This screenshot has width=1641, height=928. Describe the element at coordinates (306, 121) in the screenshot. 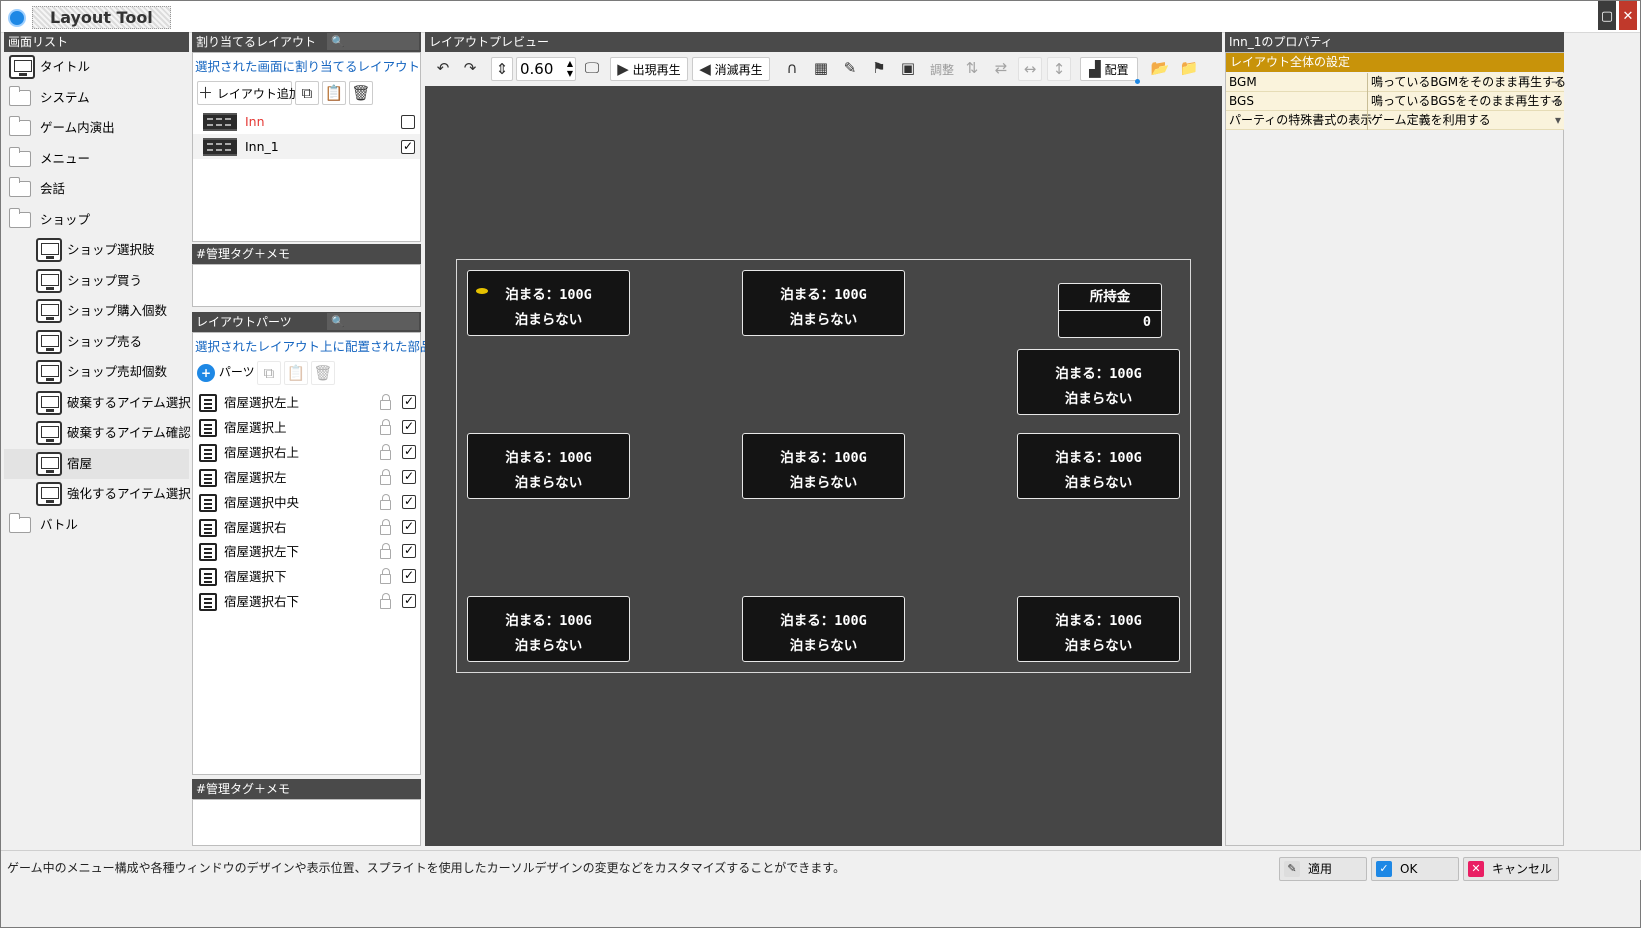

I see `layout-row: Inn` at that location.